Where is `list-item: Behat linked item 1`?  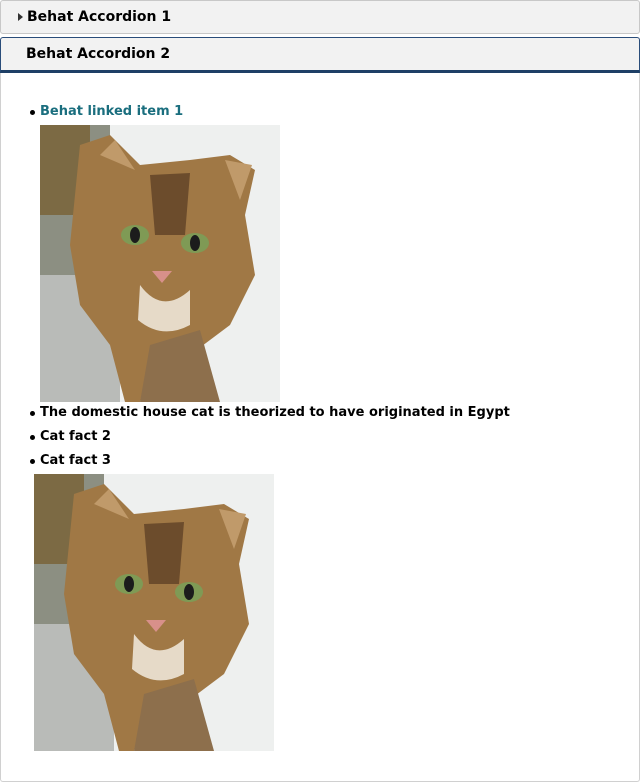
list-item: Behat linked item 1 is located at coordinates (111, 111).